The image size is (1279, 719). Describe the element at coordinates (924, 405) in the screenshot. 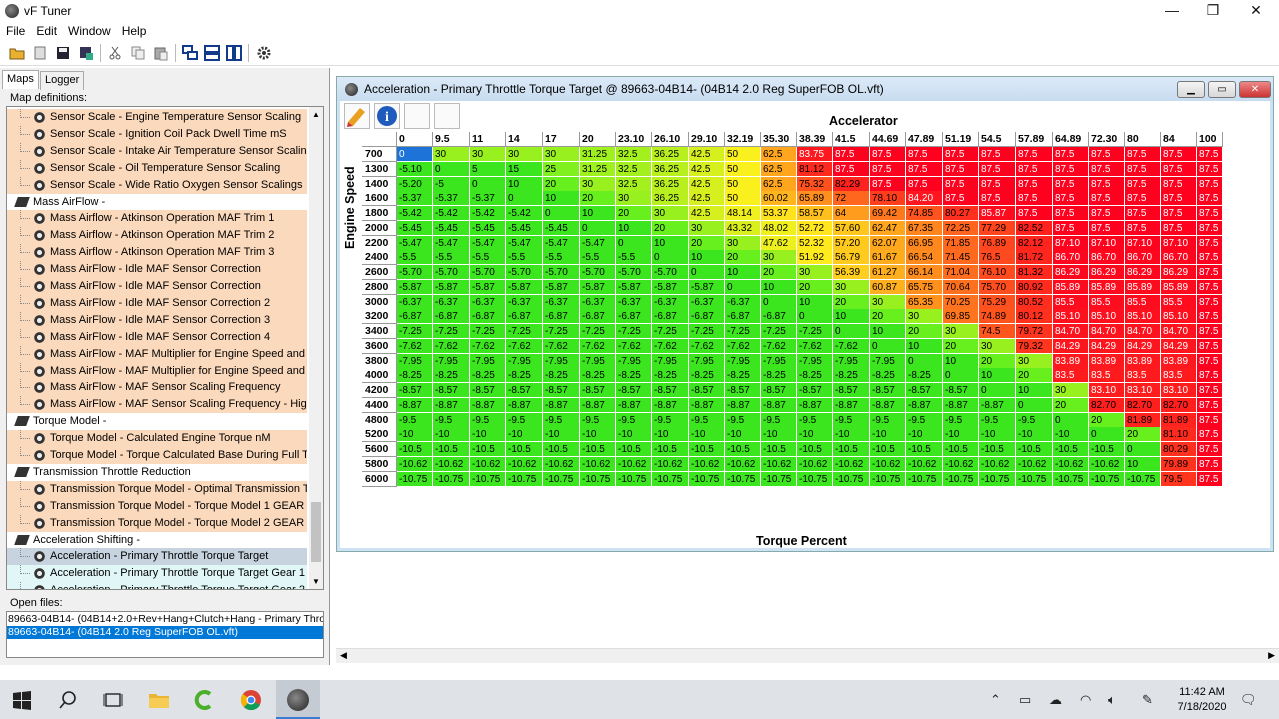

I see `table-cell: -8.87` at that location.